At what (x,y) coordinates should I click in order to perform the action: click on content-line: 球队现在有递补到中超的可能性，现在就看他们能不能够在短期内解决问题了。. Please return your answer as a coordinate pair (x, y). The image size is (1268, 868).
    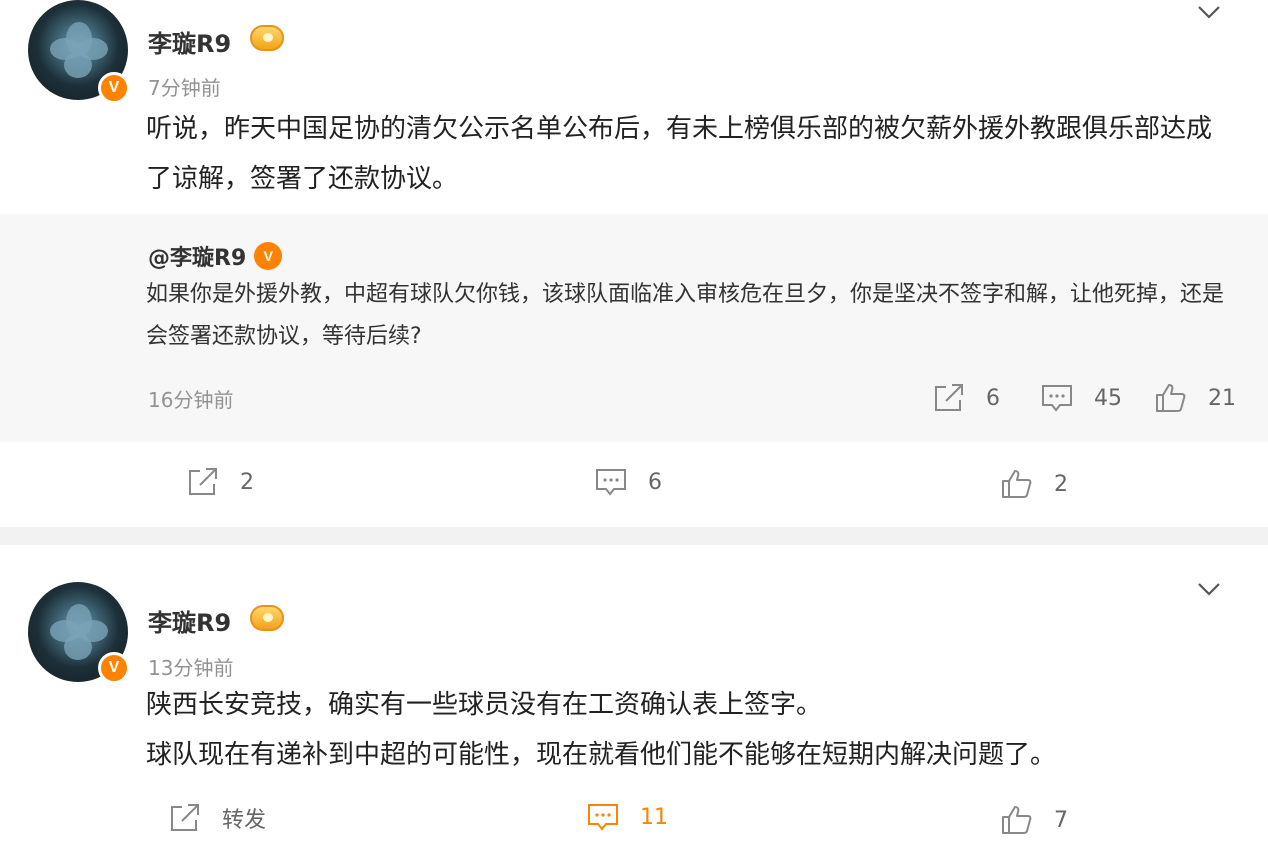
    Looking at the image, I should click on (601, 755).